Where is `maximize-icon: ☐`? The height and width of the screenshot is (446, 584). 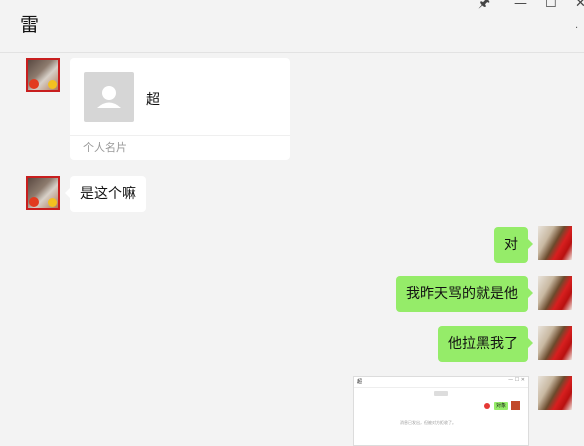 maximize-icon: ☐ is located at coordinates (551, 6).